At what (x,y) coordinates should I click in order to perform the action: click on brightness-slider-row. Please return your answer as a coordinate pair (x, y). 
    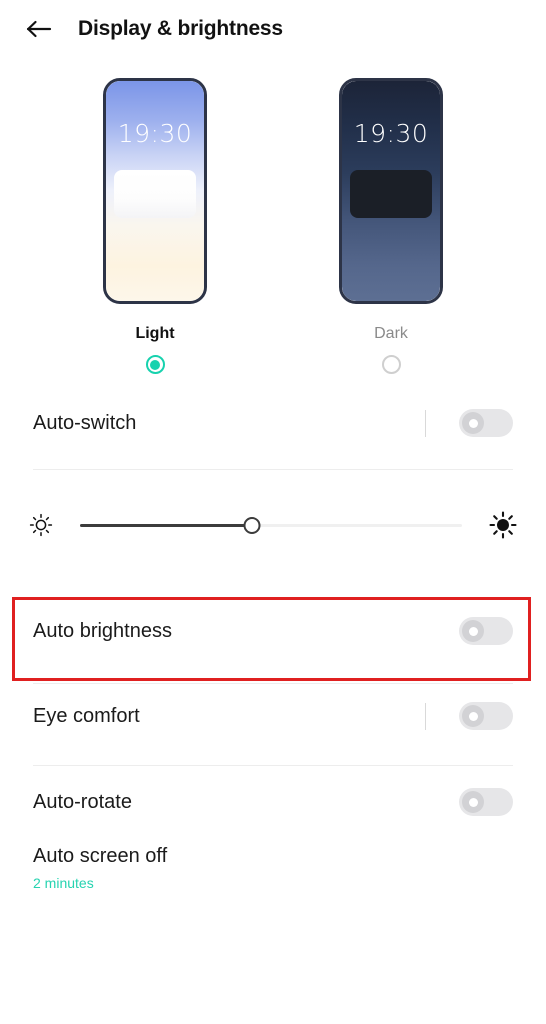
    Looking at the image, I should click on (273, 525).